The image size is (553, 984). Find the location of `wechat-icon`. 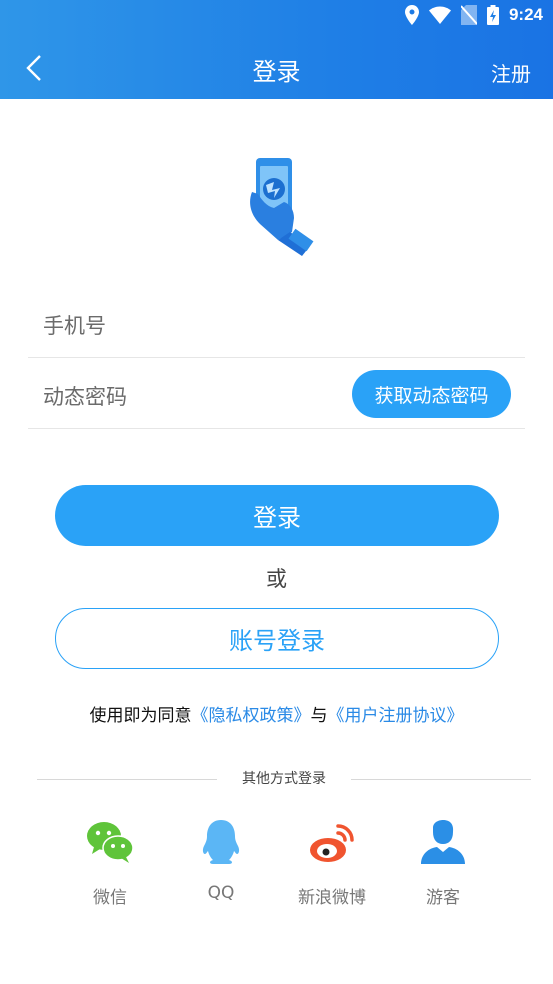

wechat-icon is located at coordinates (110, 842).